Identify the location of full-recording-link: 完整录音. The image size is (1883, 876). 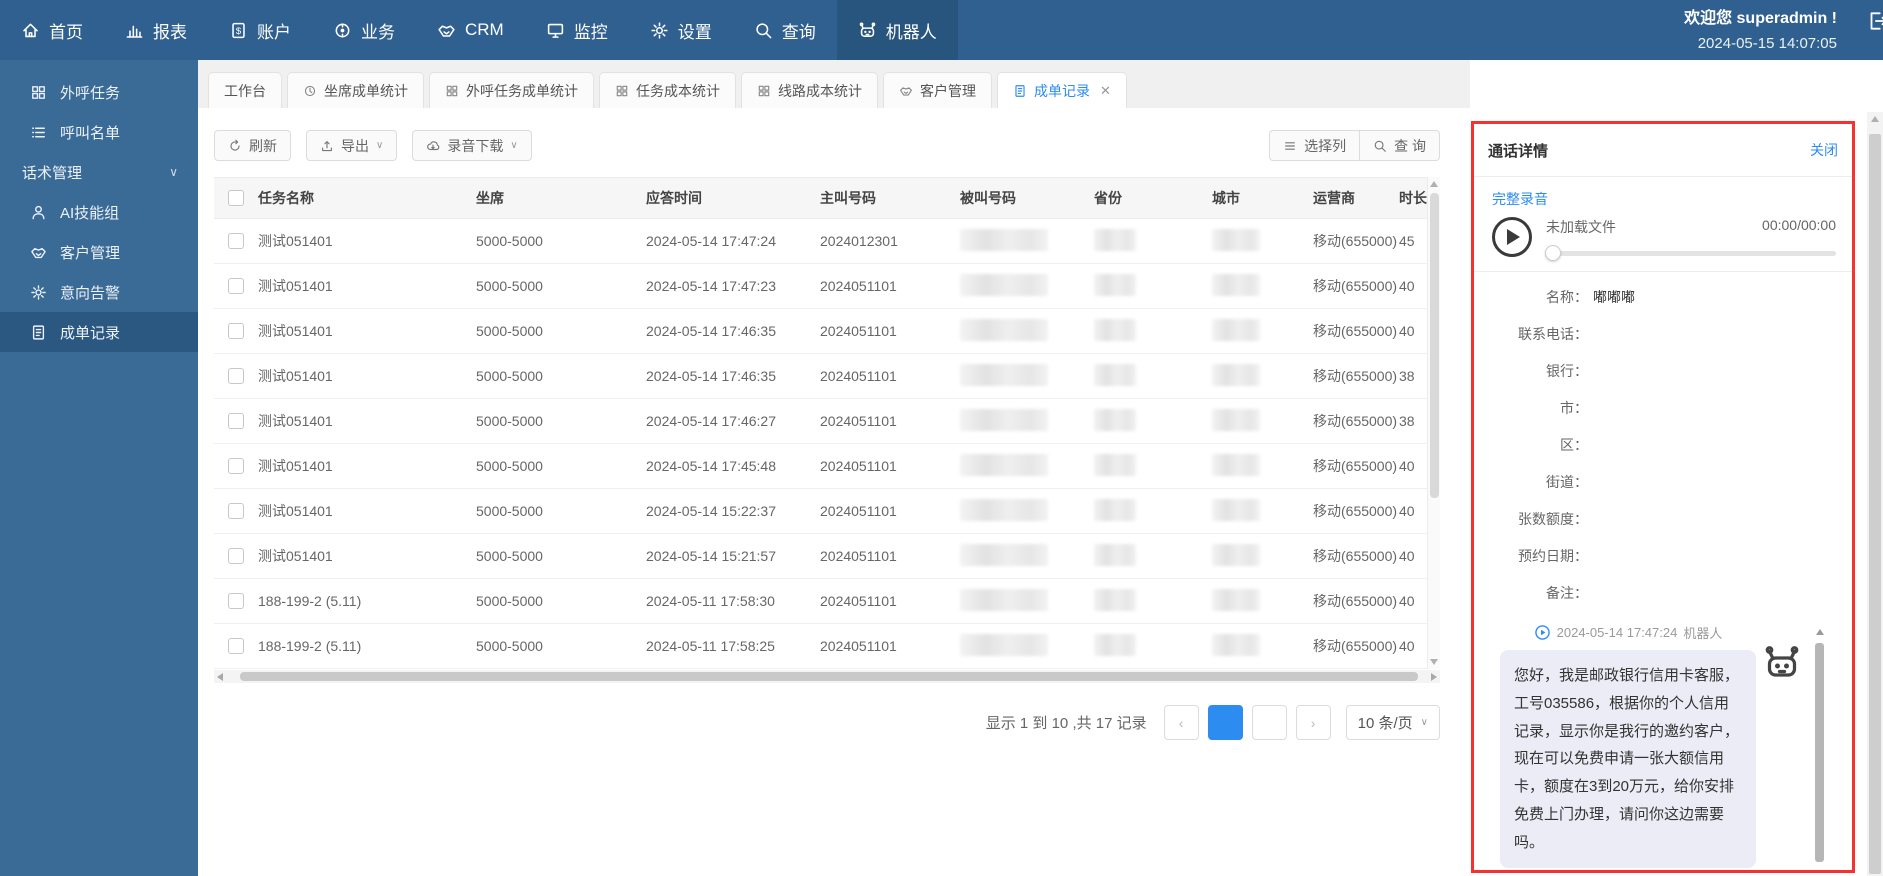
(1520, 199).